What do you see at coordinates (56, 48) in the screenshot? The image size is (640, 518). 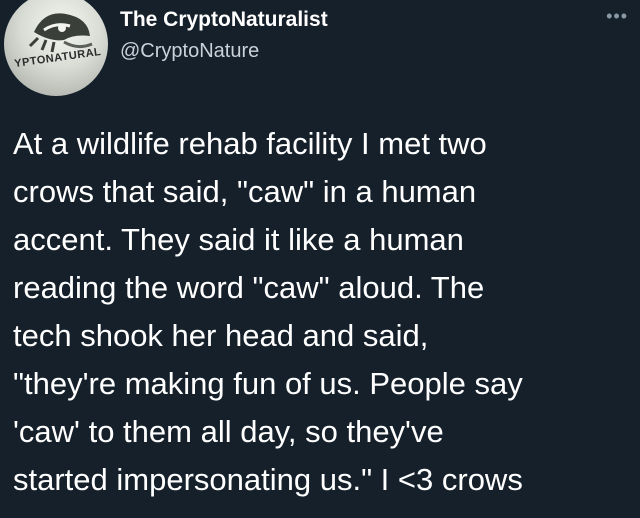 I see `avatar: YPTONATURAL` at bounding box center [56, 48].